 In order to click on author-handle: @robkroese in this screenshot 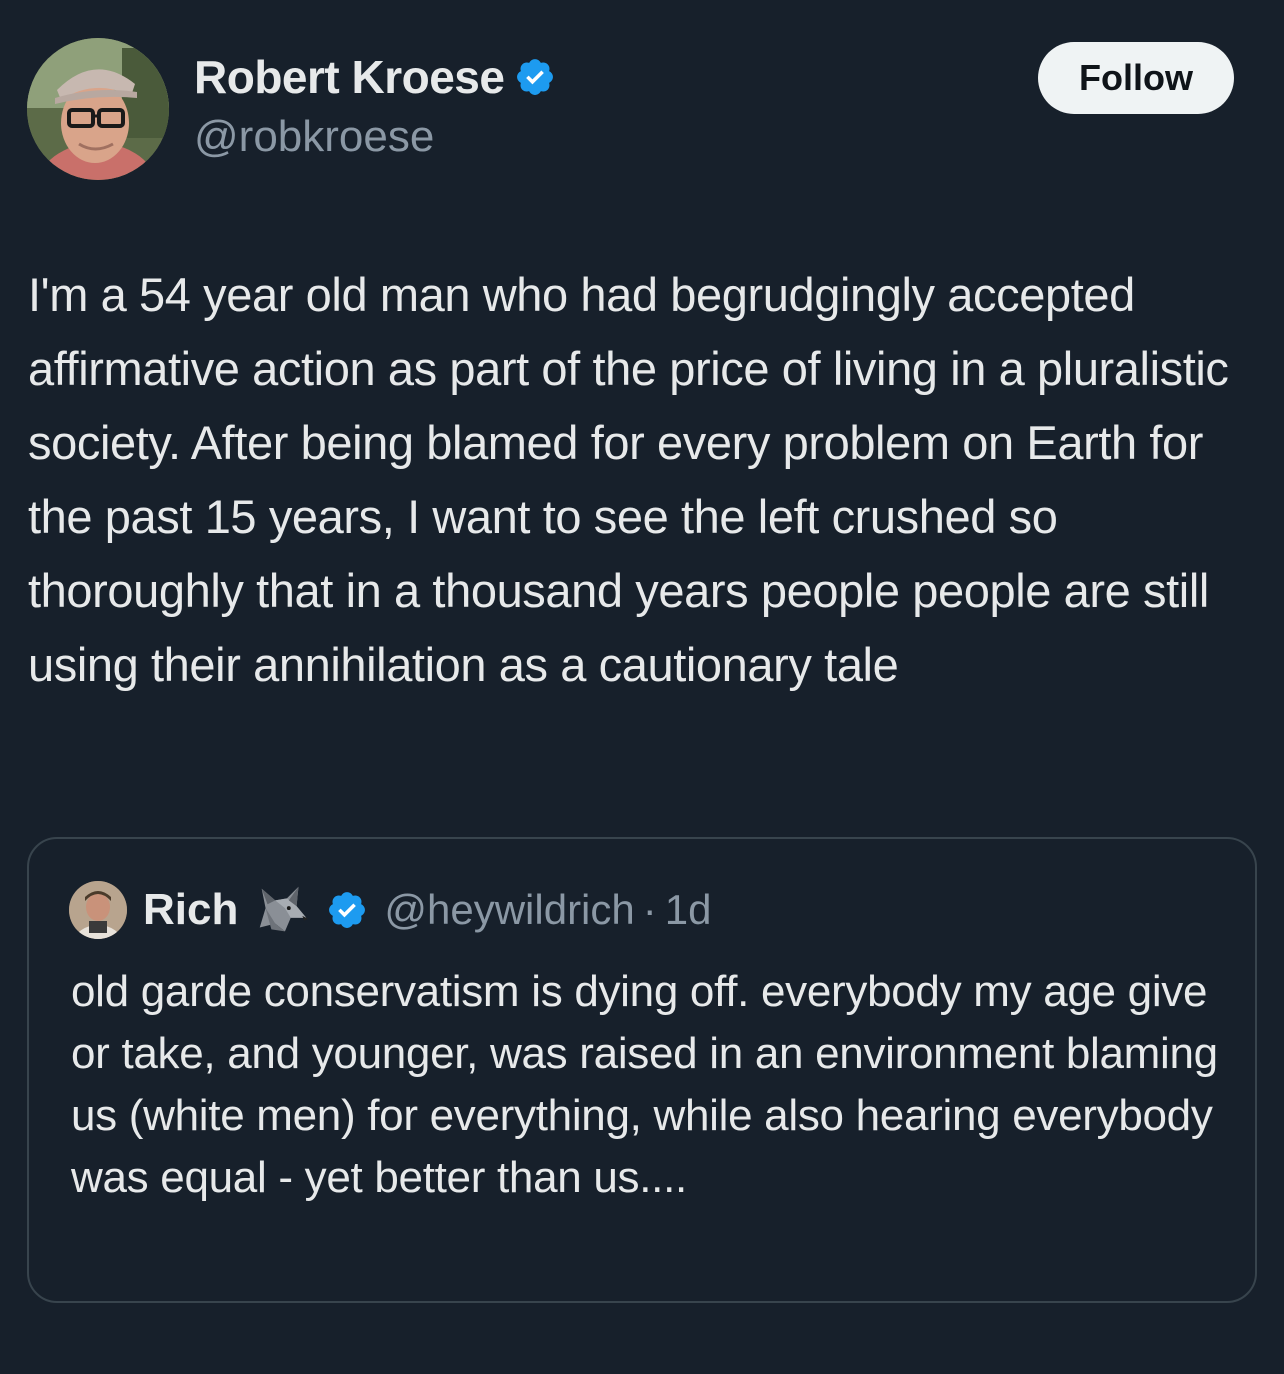, I will do `click(314, 137)`.